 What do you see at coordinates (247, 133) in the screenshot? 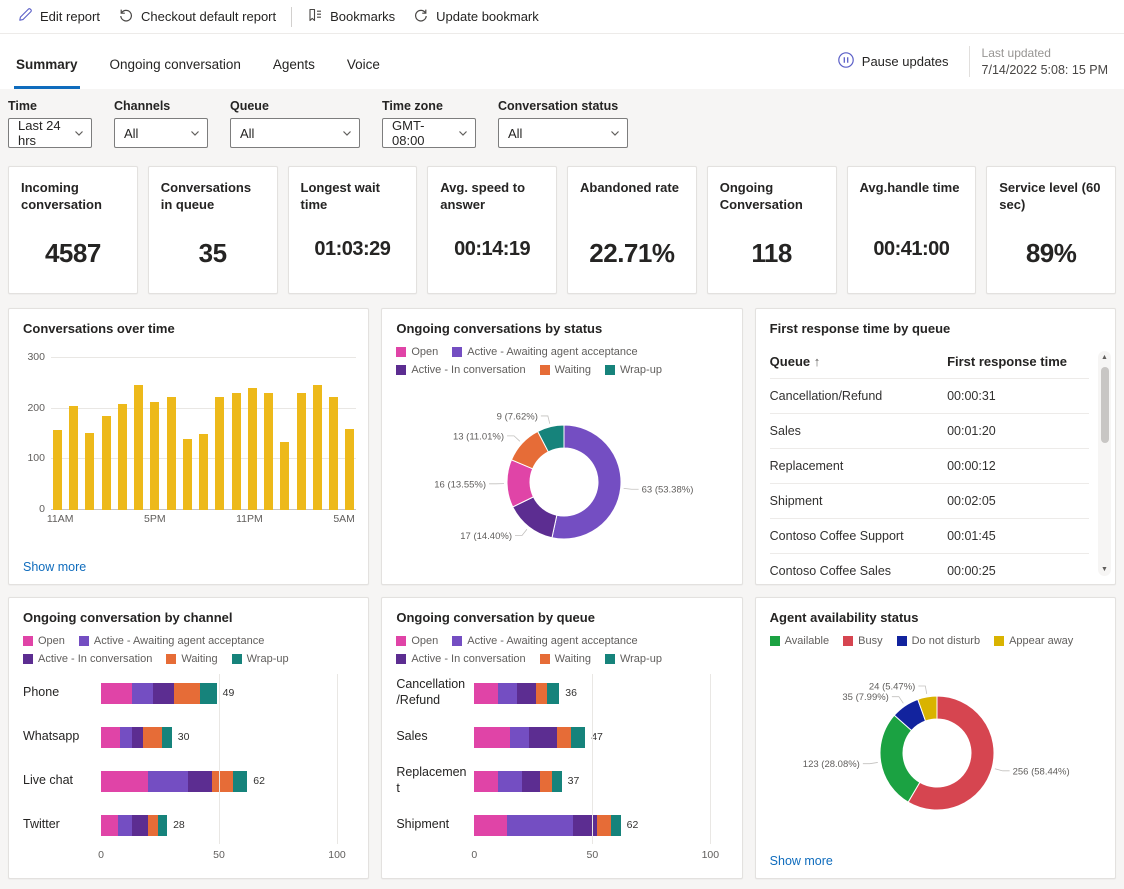
I see `dropdown-value: All` at bounding box center [247, 133].